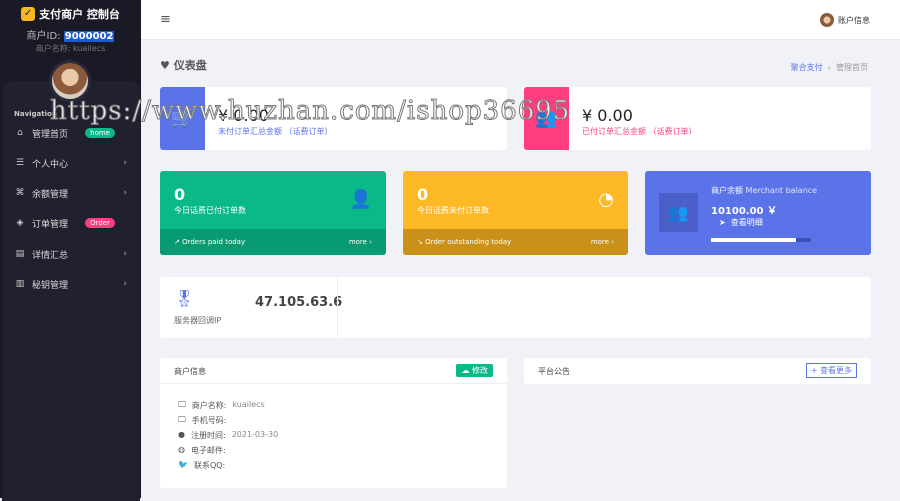 This screenshot has width=900, height=501. I want to click on brand: ✓ 支付商户 控制台, so click(70, 14).